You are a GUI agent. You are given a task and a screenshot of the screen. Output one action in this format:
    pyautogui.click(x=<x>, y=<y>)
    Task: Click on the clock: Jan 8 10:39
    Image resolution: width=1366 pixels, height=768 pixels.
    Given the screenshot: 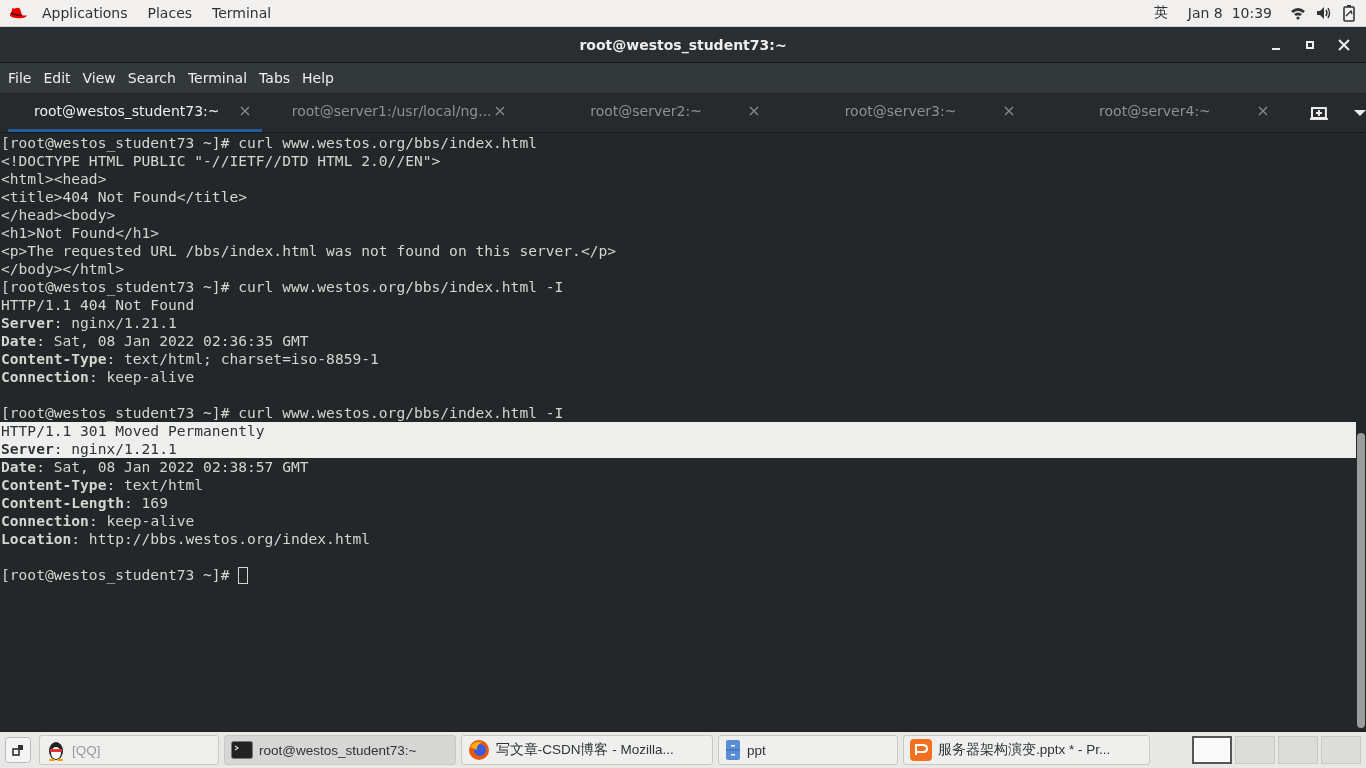 What is the action you would take?
    pyautogui.click(x=1229, y=13)
    